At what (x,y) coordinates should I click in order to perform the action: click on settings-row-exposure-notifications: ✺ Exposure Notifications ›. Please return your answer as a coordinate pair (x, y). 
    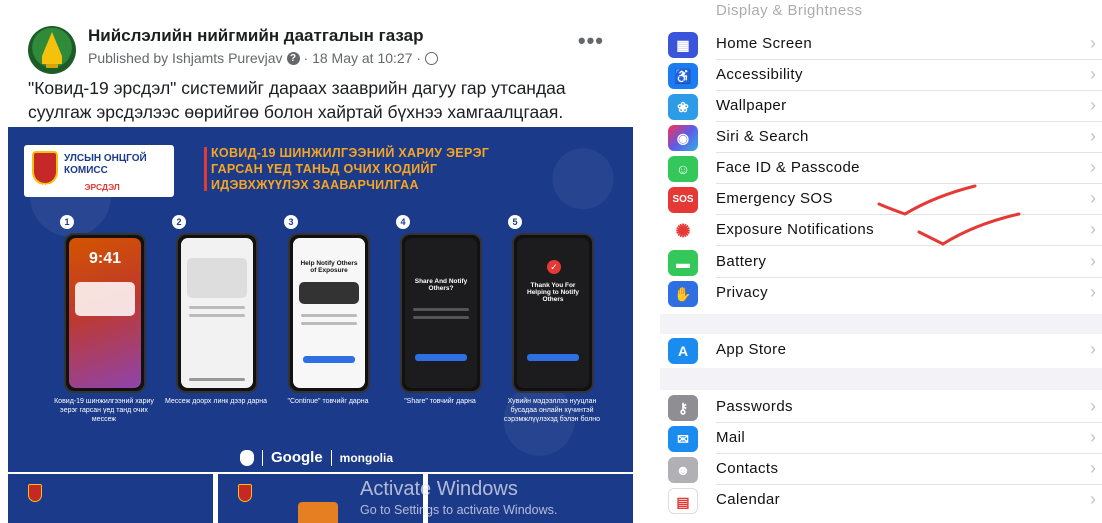
    Looking at the image, I should click on (881, 230).